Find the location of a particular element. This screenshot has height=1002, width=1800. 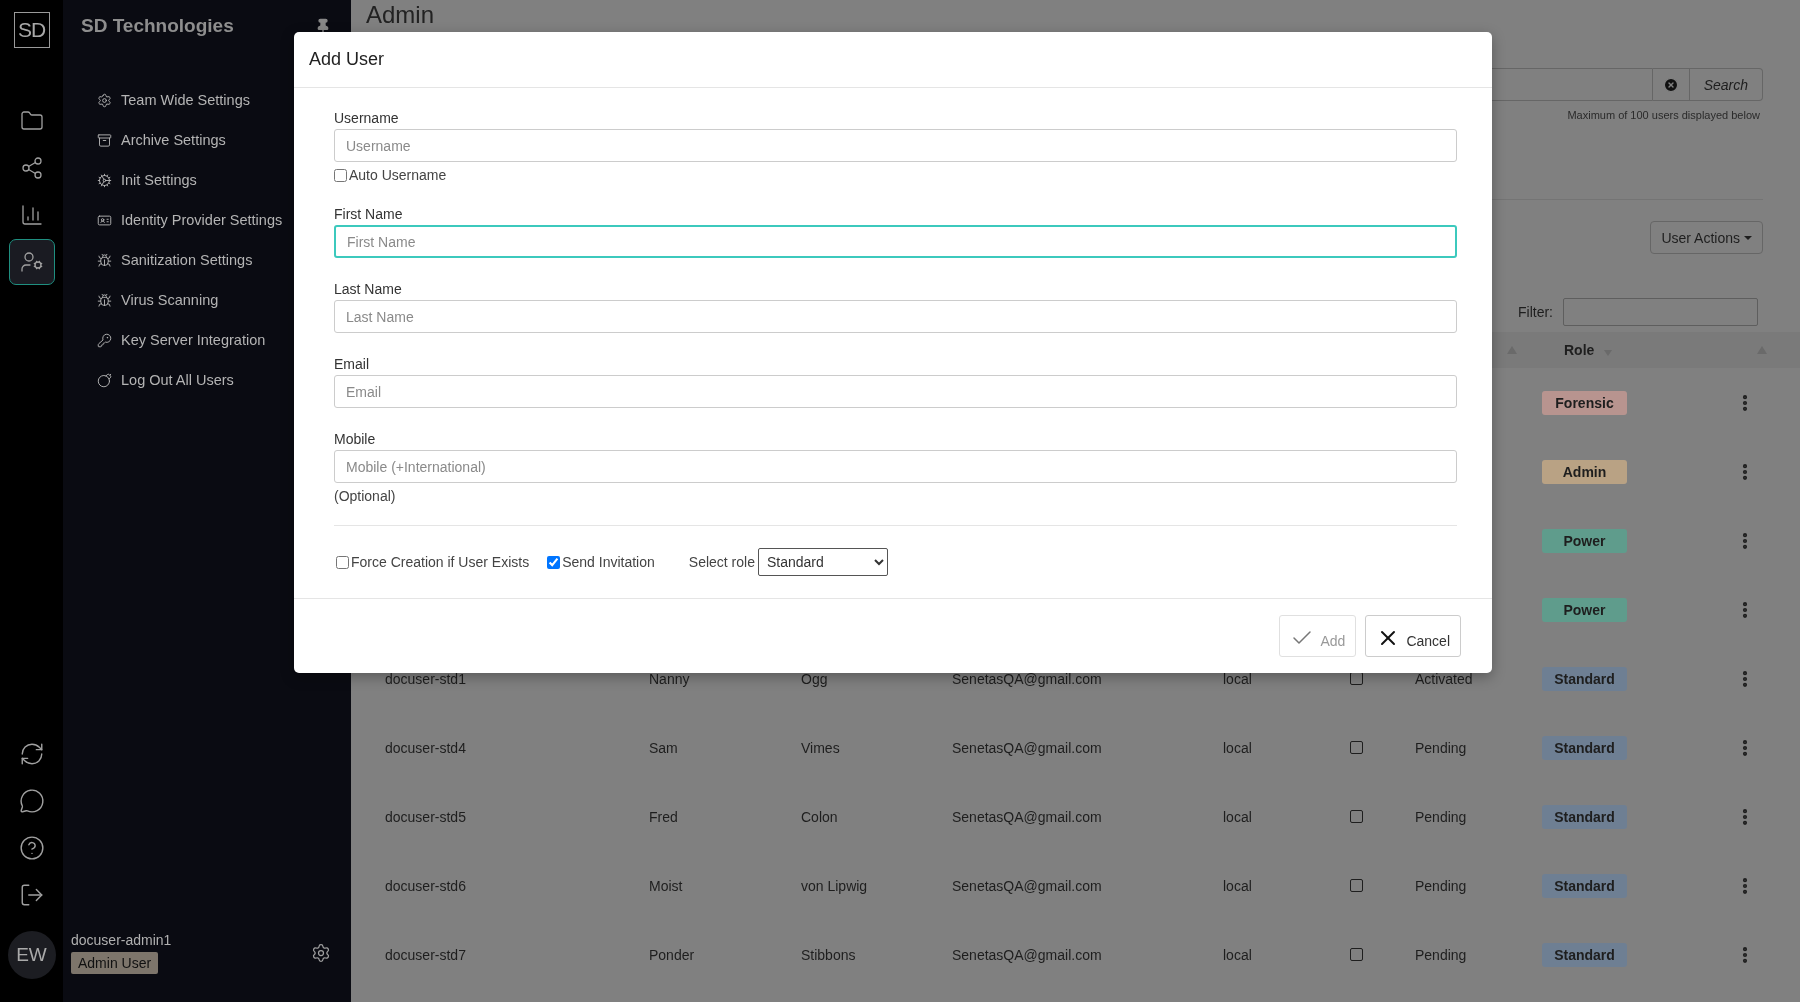

status-cell-text: Activated is located at coordinates (1444, 678).